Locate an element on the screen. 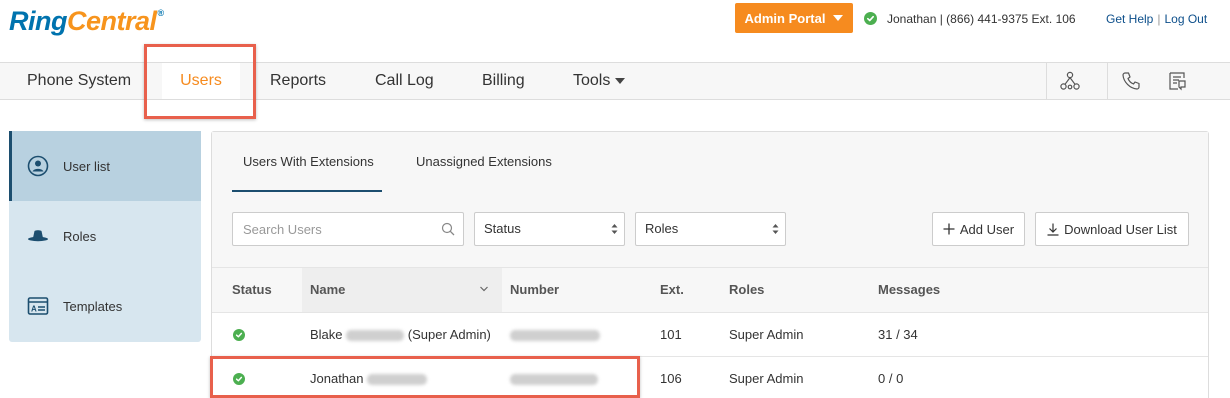  nav-tools: Tools is located at coordinates (599, 81).